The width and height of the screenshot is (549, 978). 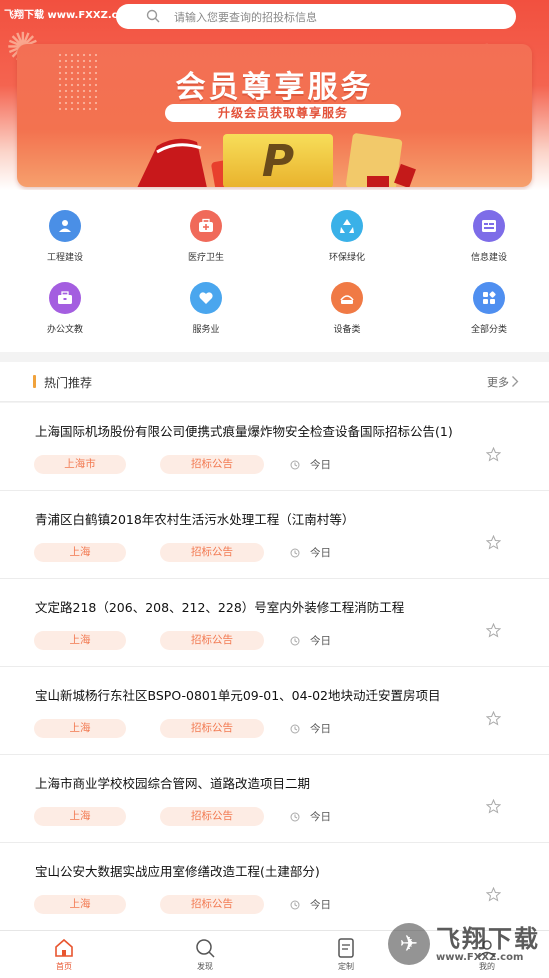 What do you see at coordinates (206, 298) in the screenshot?
I see `heart-icon` at bounding box center [206, 298].